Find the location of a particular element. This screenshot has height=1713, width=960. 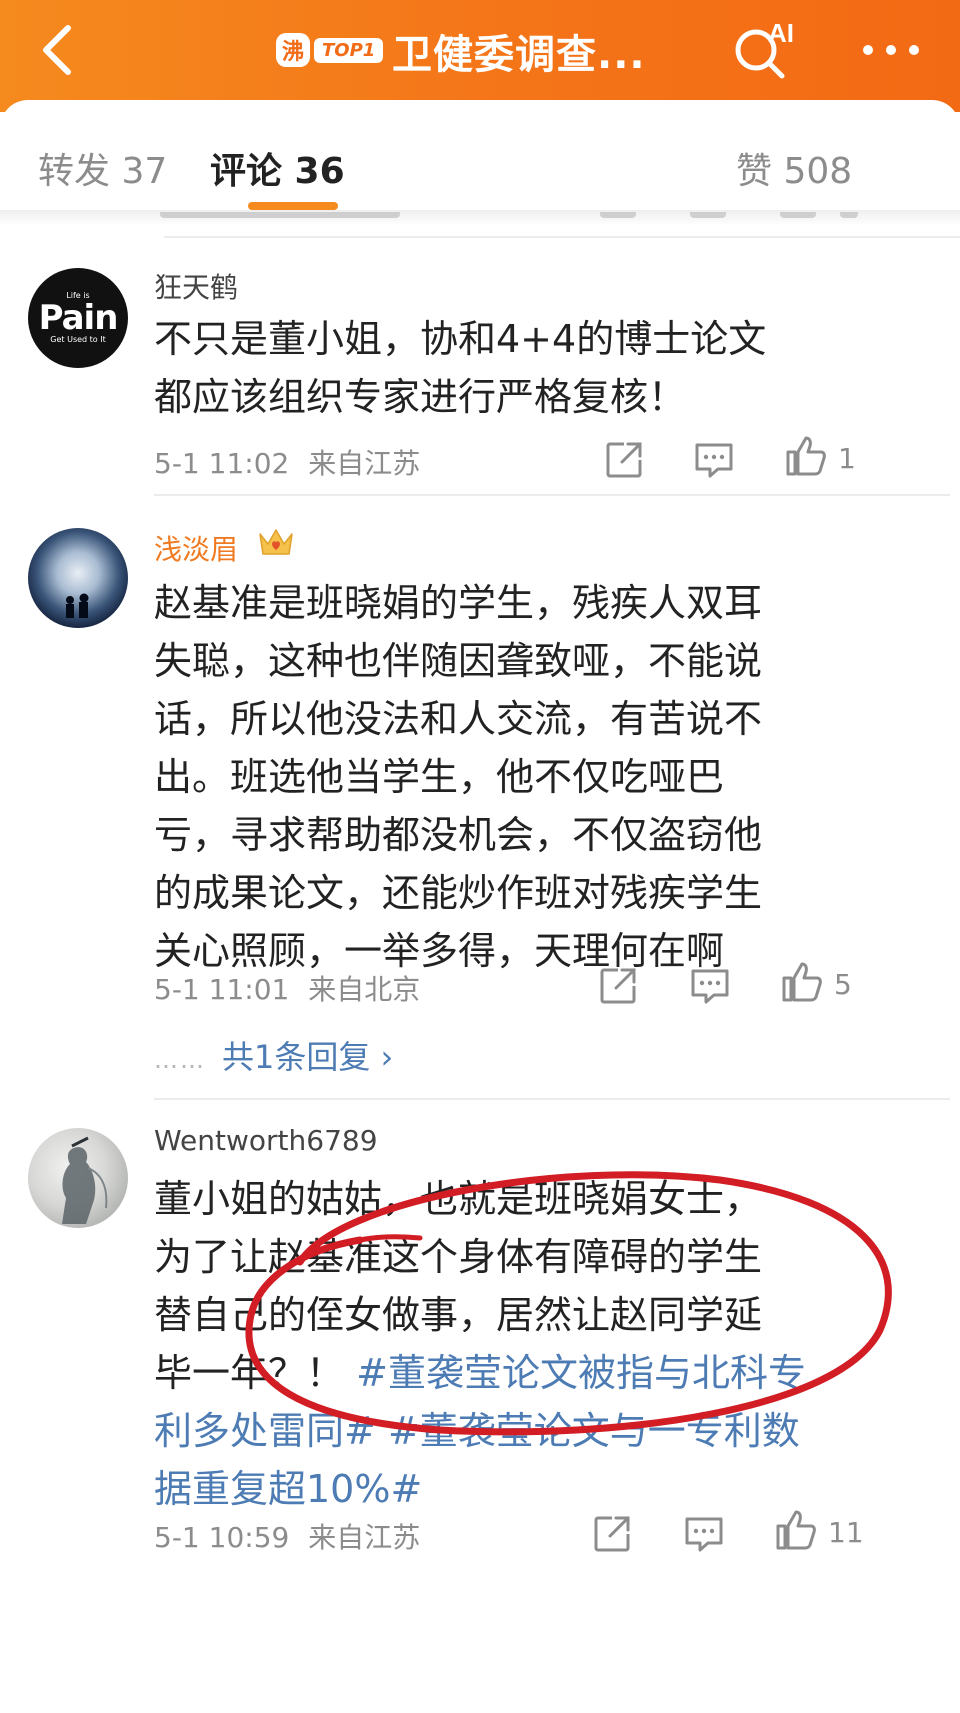

like-count: 1 is located at coordinates (847, 458).